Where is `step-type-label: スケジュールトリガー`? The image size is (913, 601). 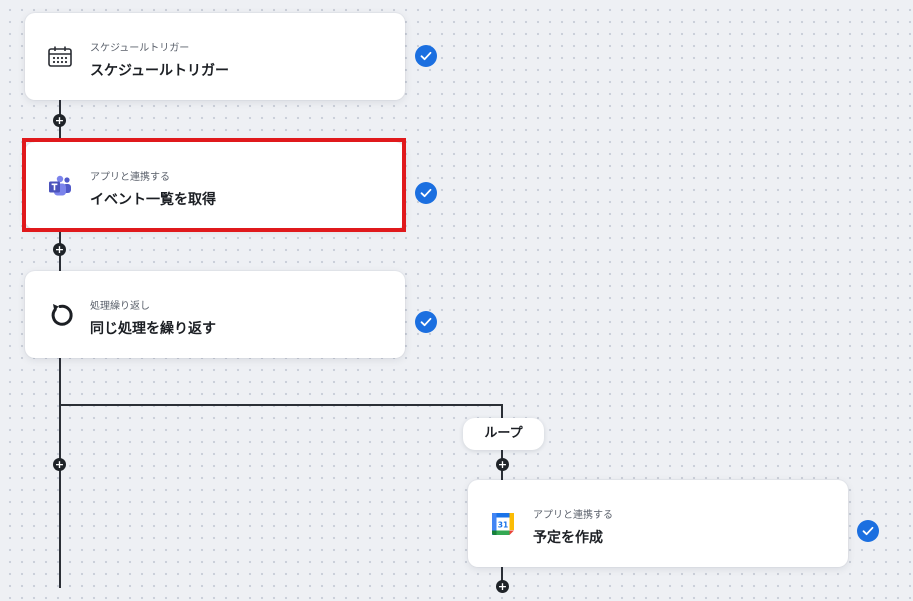 step-type-label: スケジュールトリガー is located at coordinates (140, 48).